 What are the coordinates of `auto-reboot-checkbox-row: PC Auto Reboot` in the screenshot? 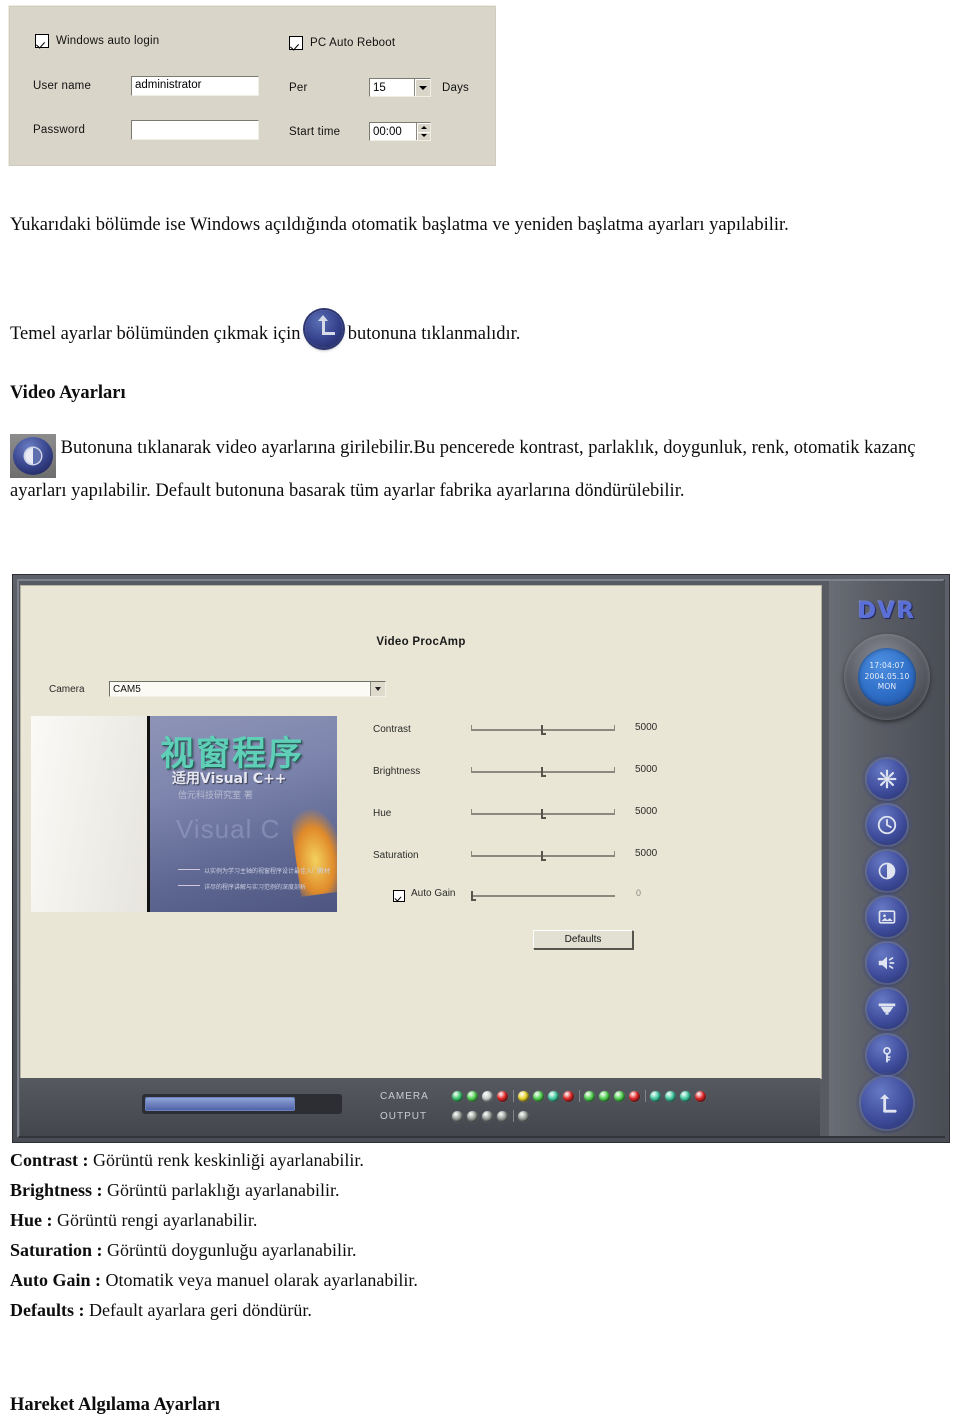 It's located at (342, 43).